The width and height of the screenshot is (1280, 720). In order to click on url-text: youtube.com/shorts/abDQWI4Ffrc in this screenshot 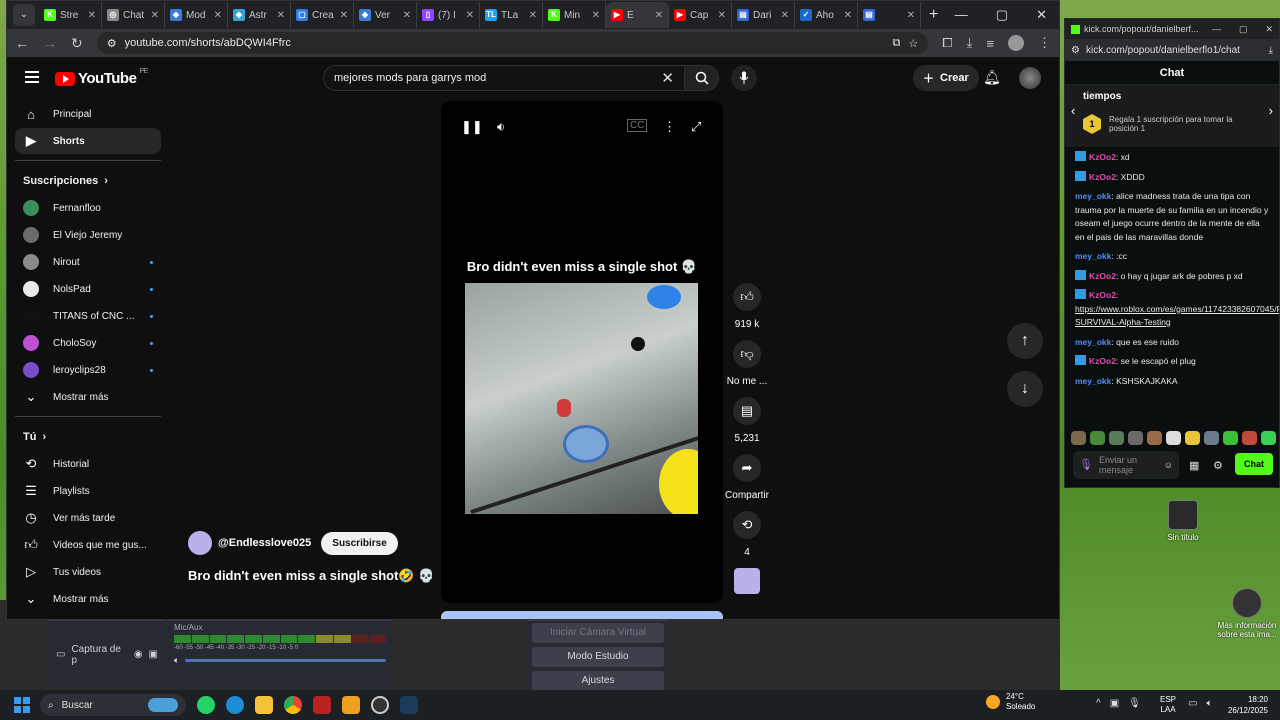, I will do `click(505, 43)`.